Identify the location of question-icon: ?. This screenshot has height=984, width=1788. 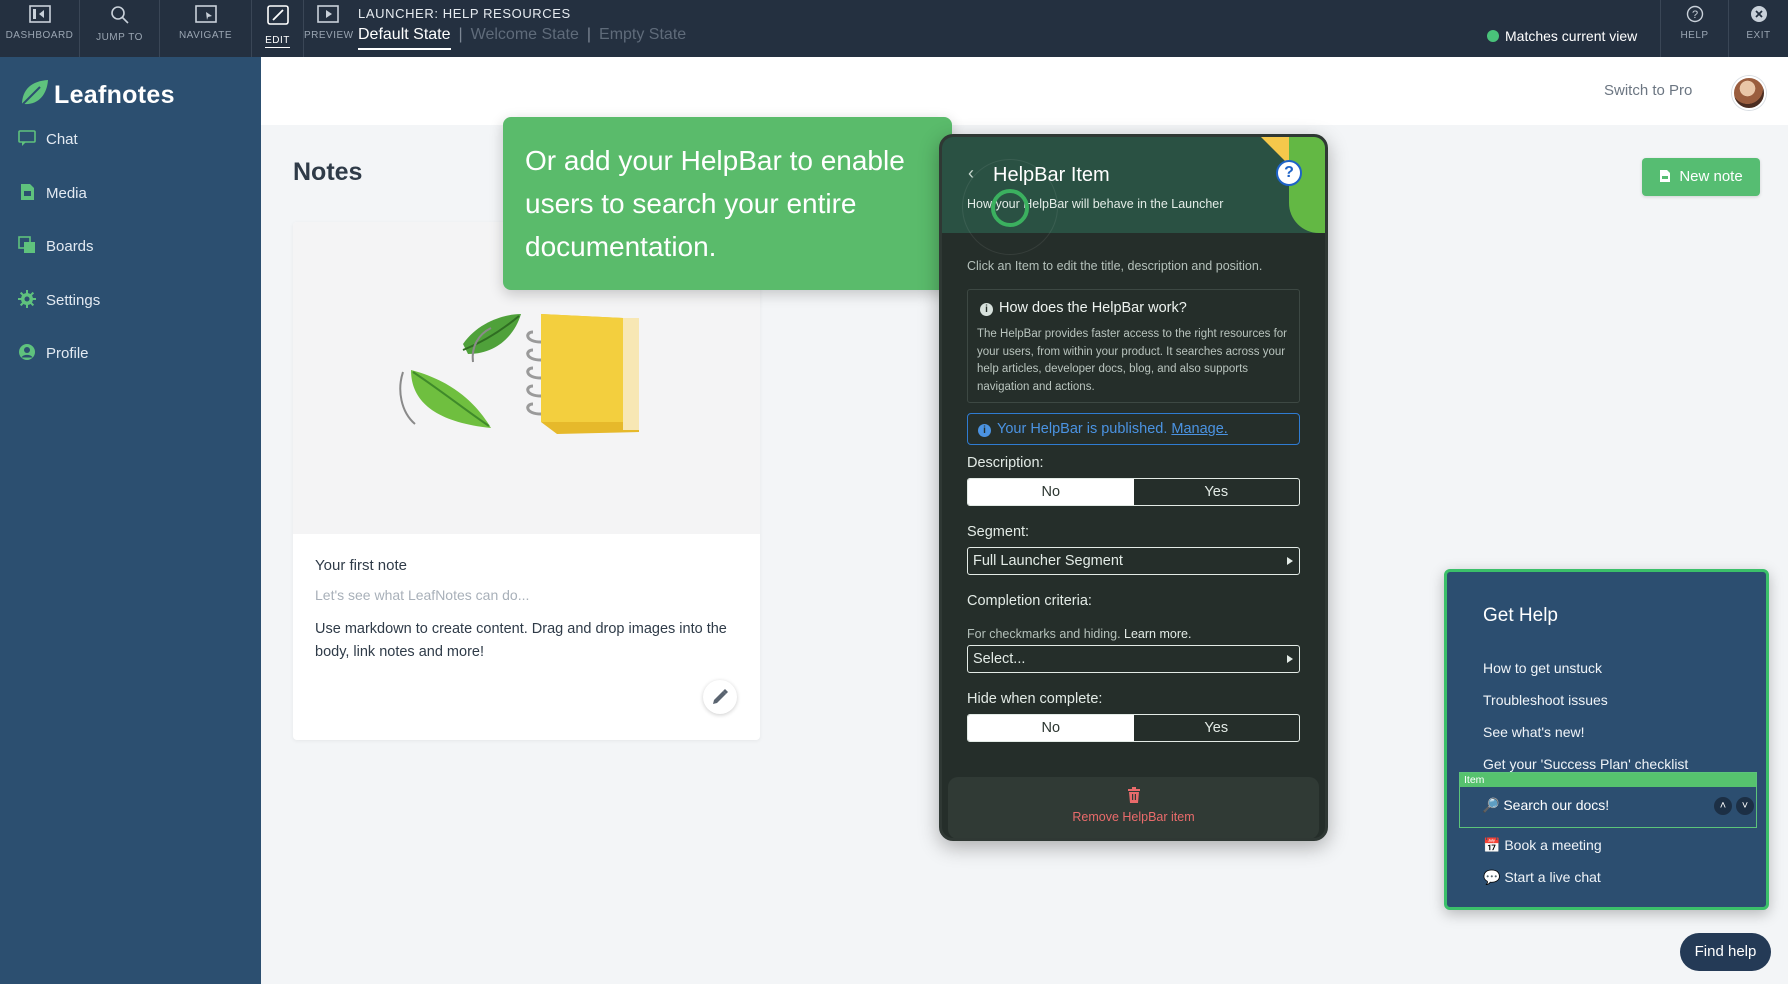
(1289, 173).